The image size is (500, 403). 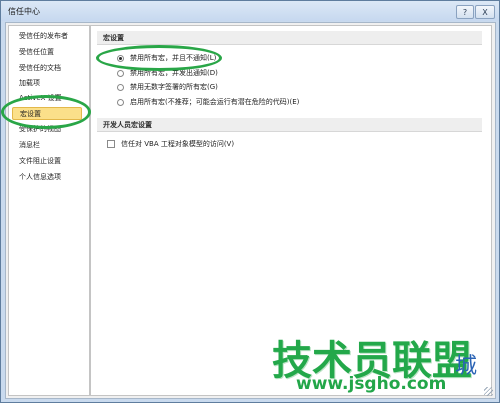 I want to click on watermark-city: 城, so click(x=466, y=366).